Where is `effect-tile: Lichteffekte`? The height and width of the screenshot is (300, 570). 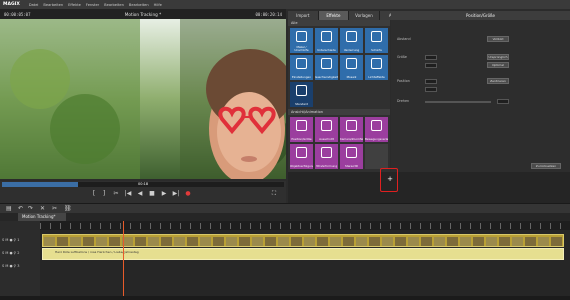
effect-tile: Lichteffekte is located at coordinates (376, 67).